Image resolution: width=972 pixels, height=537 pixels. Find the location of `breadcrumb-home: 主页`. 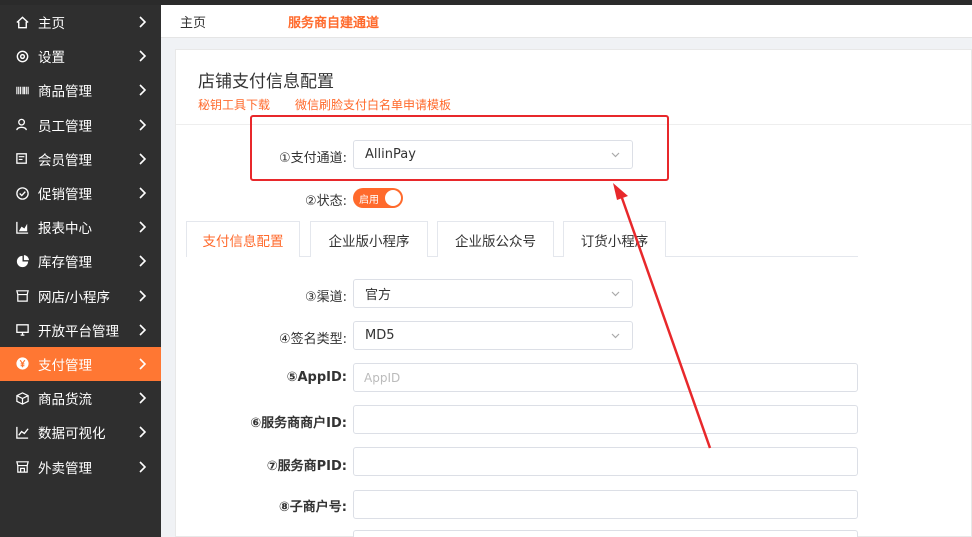

breadcrumb-home: 主页 is located at coordinates (193, 21).